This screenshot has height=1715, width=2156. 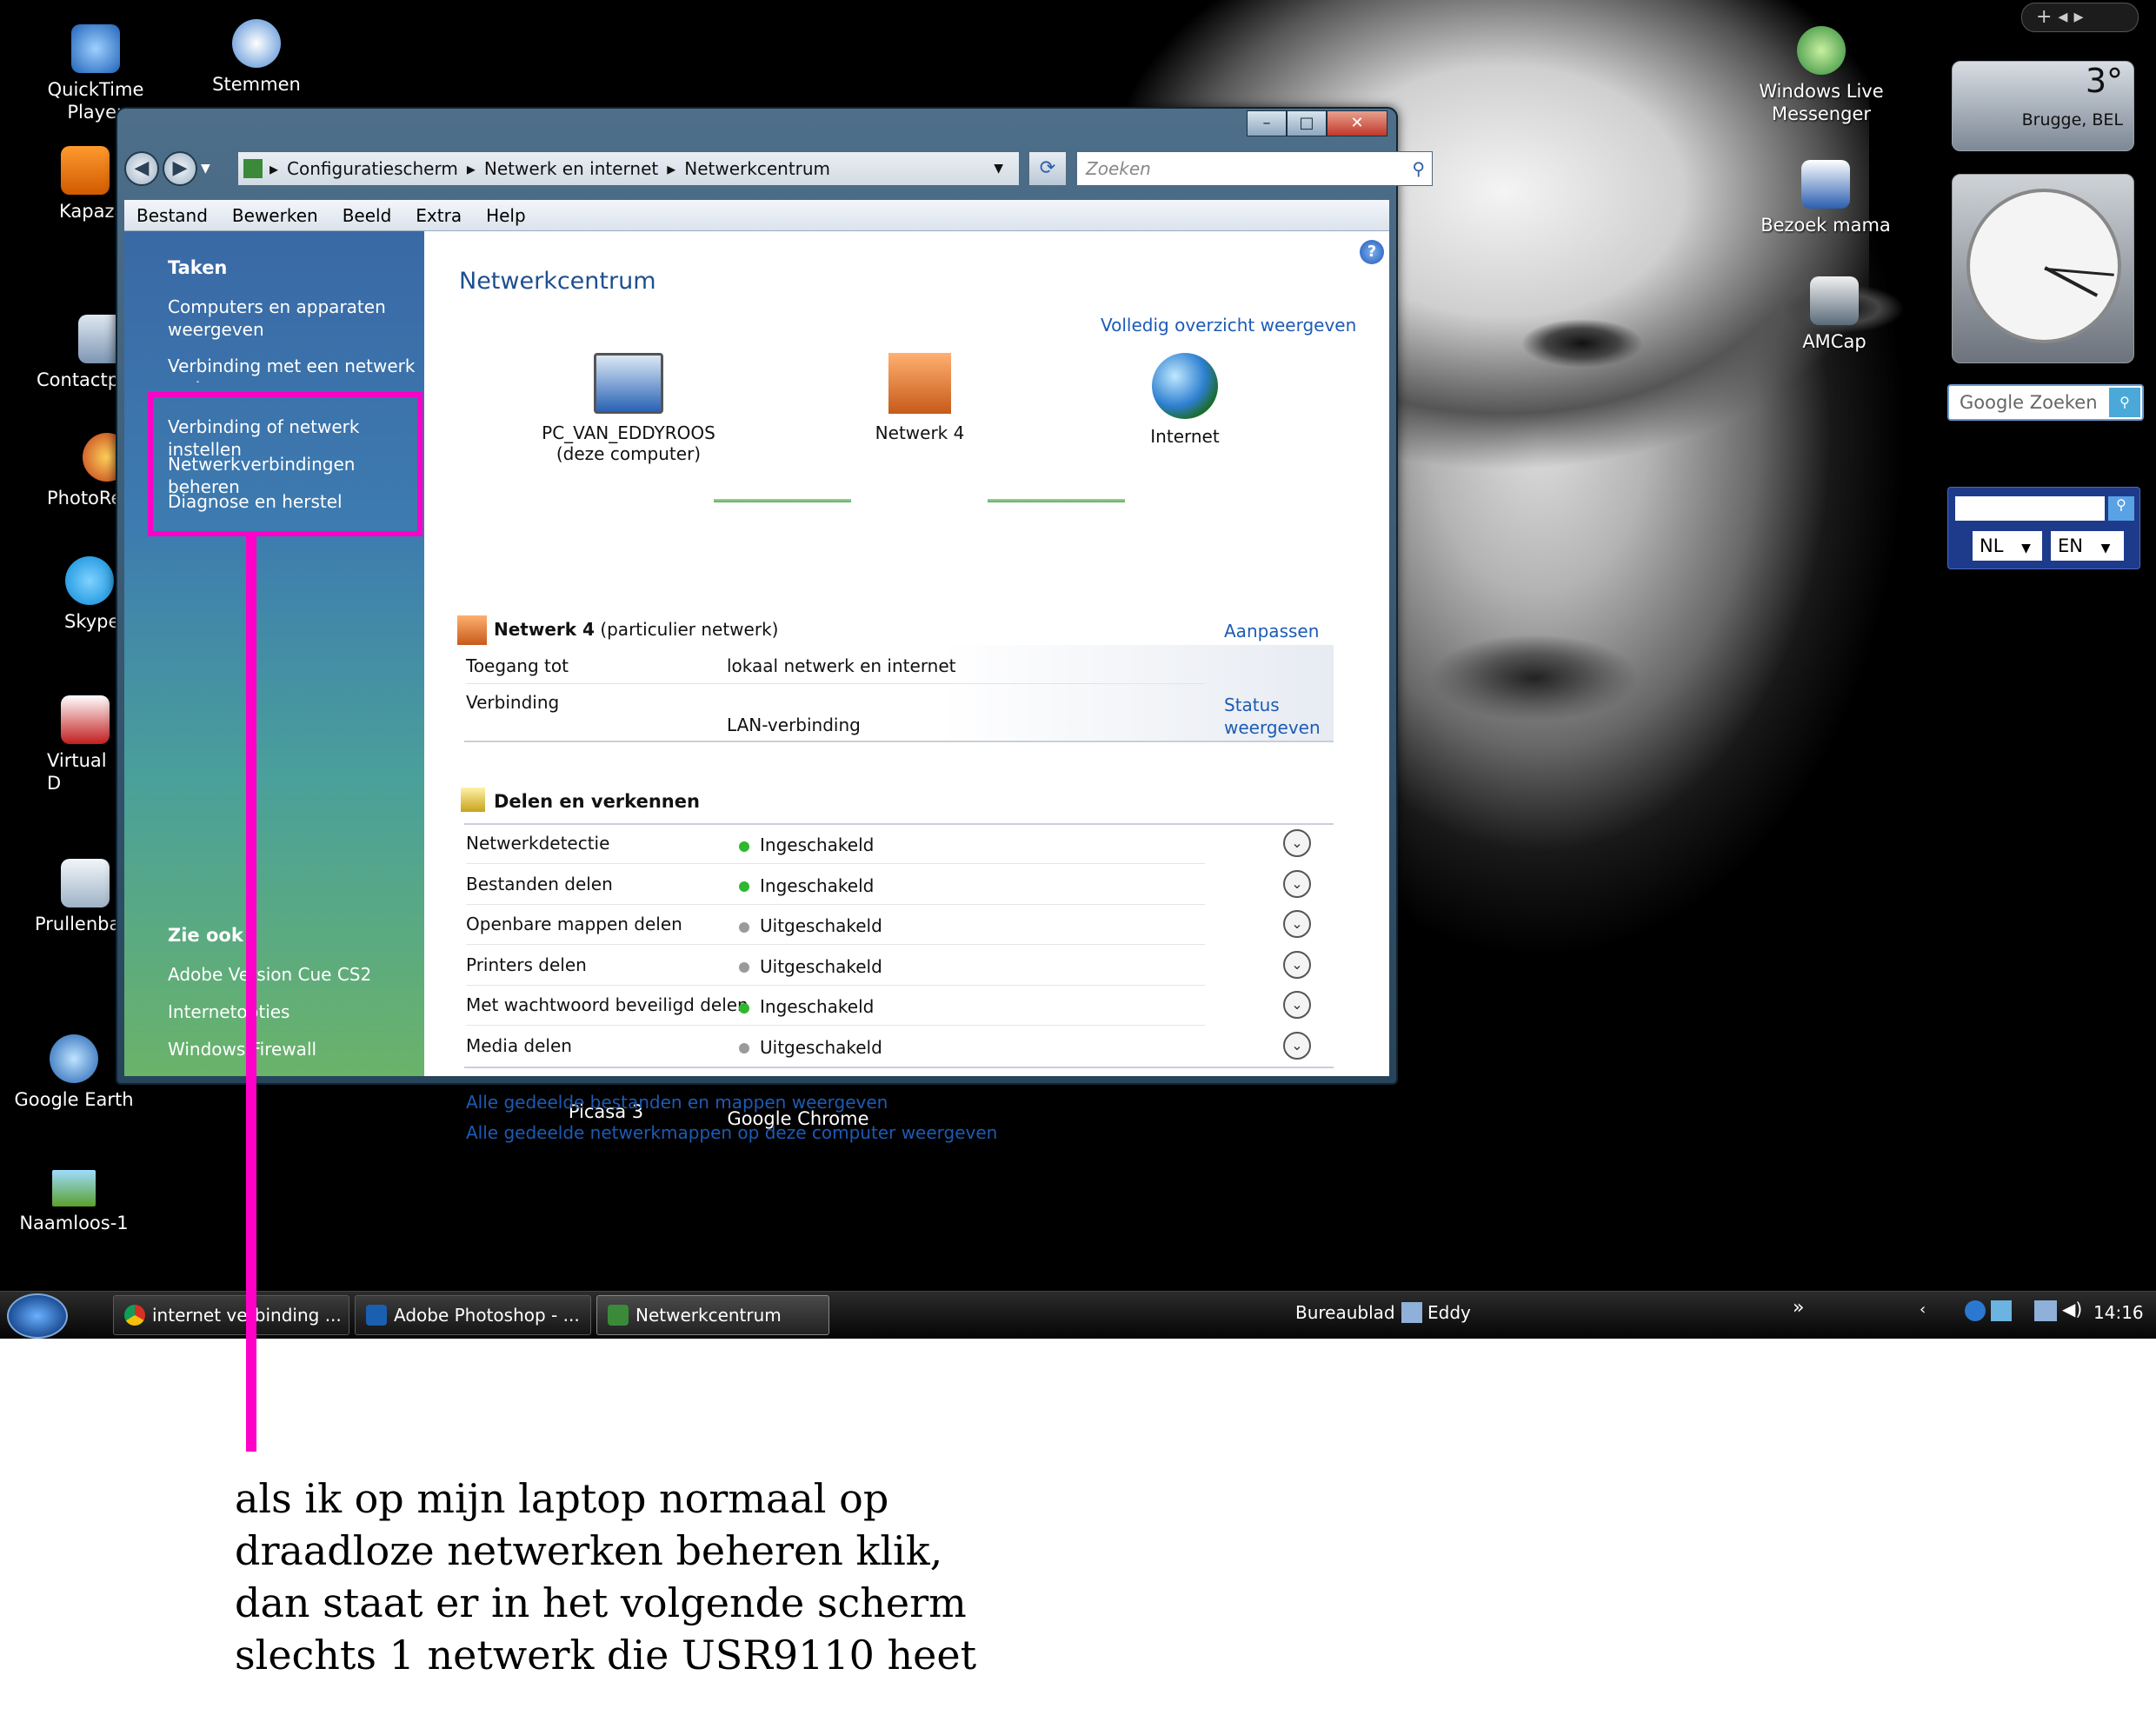 I want to click on see-also-firewall: Windows Firewall, so click(x=294, y=1049).